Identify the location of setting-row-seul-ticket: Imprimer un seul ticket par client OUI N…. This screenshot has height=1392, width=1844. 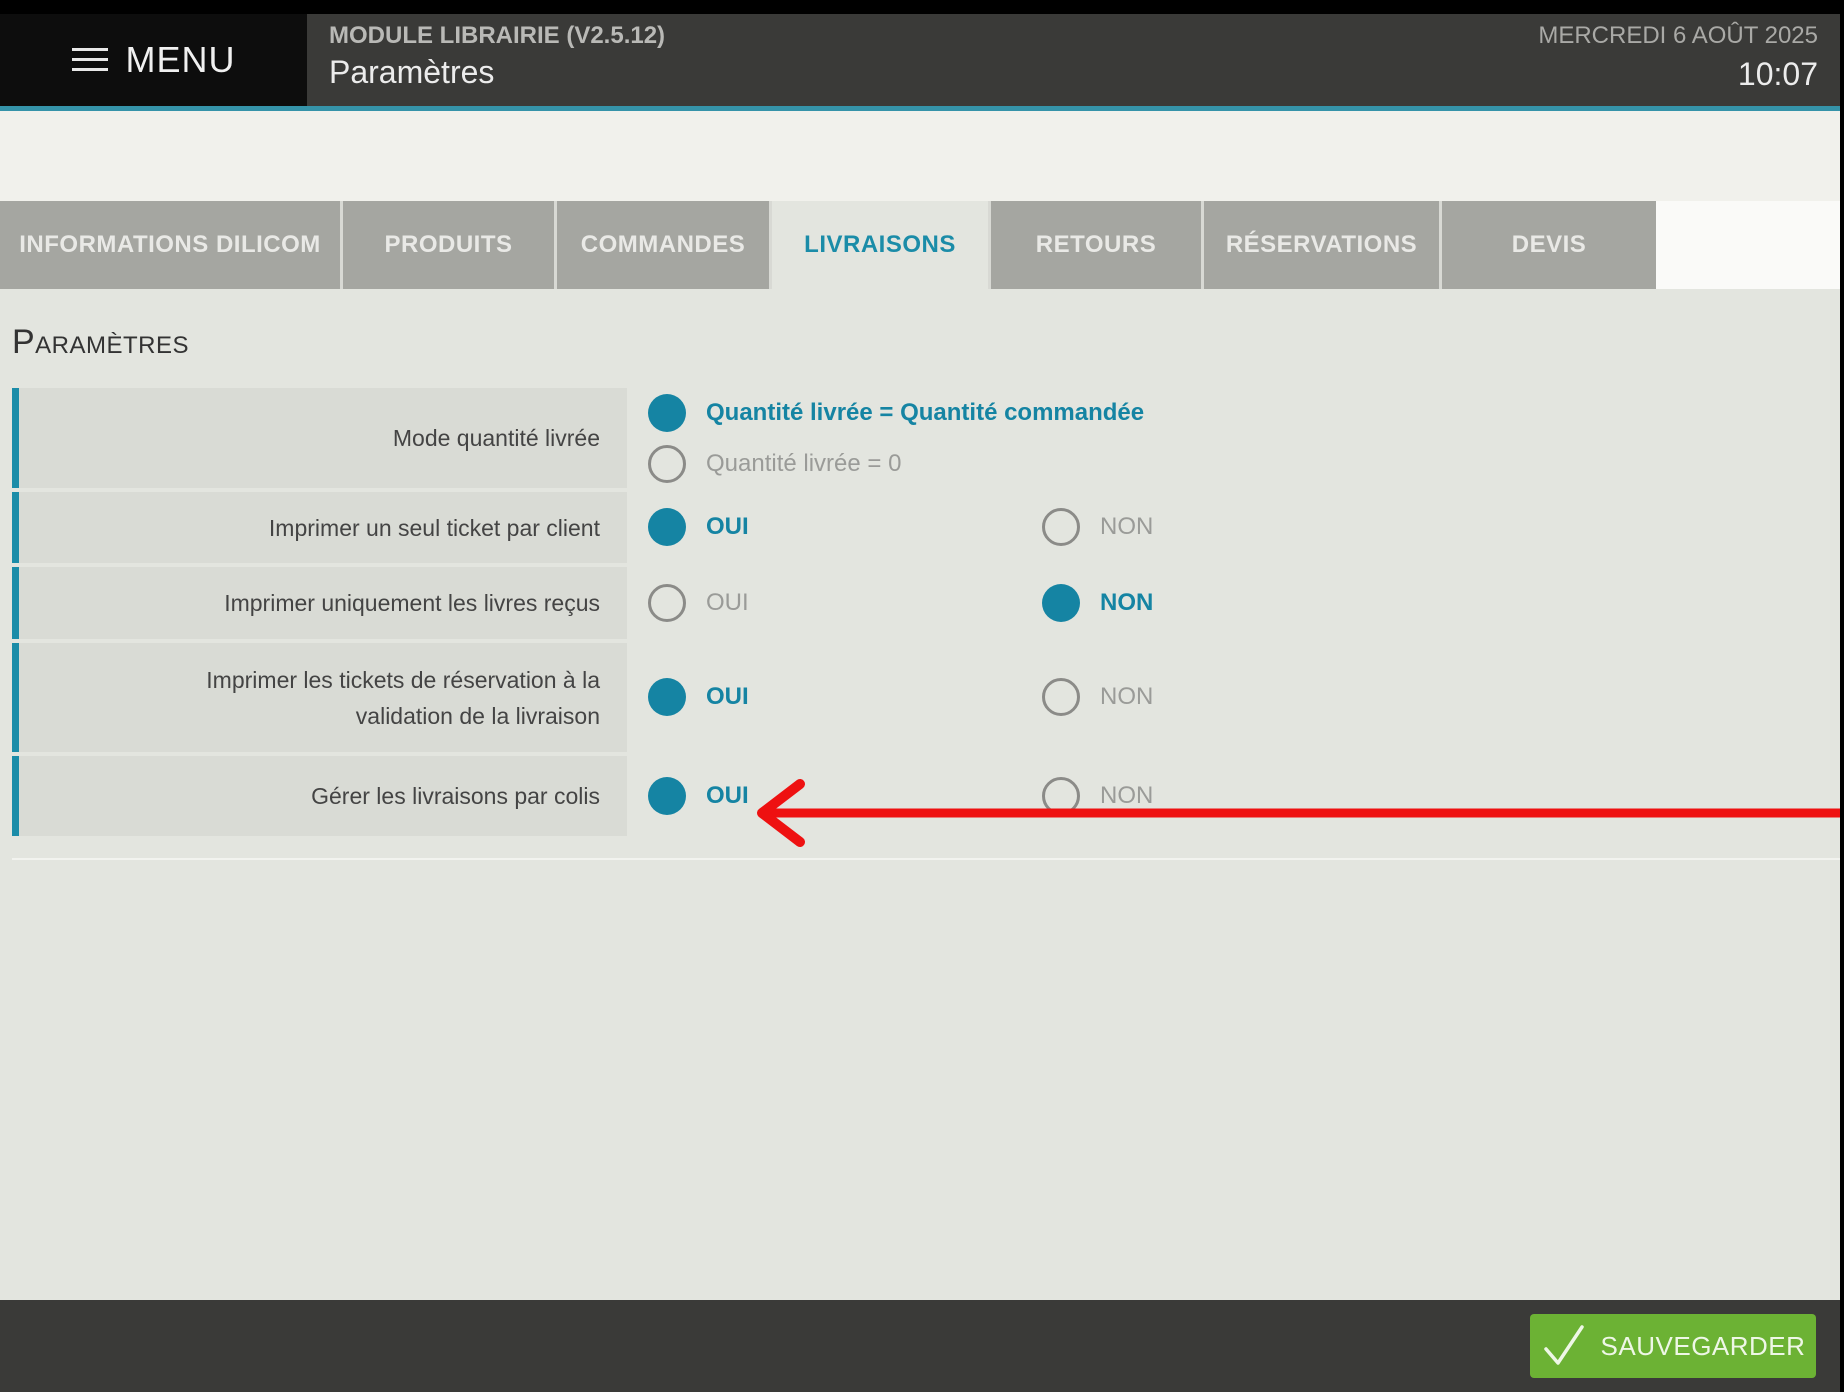
(926, 527).